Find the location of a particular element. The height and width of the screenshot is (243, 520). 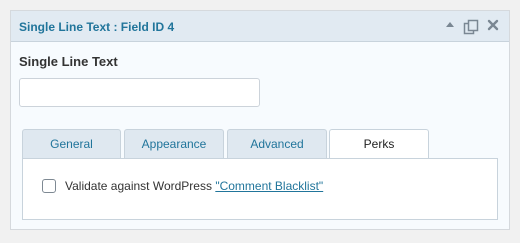

tab-appearance: Appearance is located at coordinates (174, 143).